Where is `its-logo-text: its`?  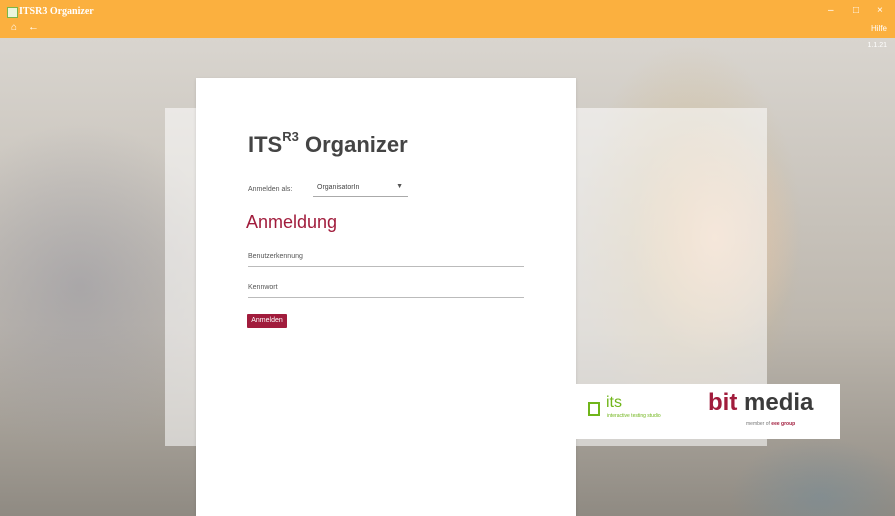 its-logo-text: its is located at coordinates (614, 402).